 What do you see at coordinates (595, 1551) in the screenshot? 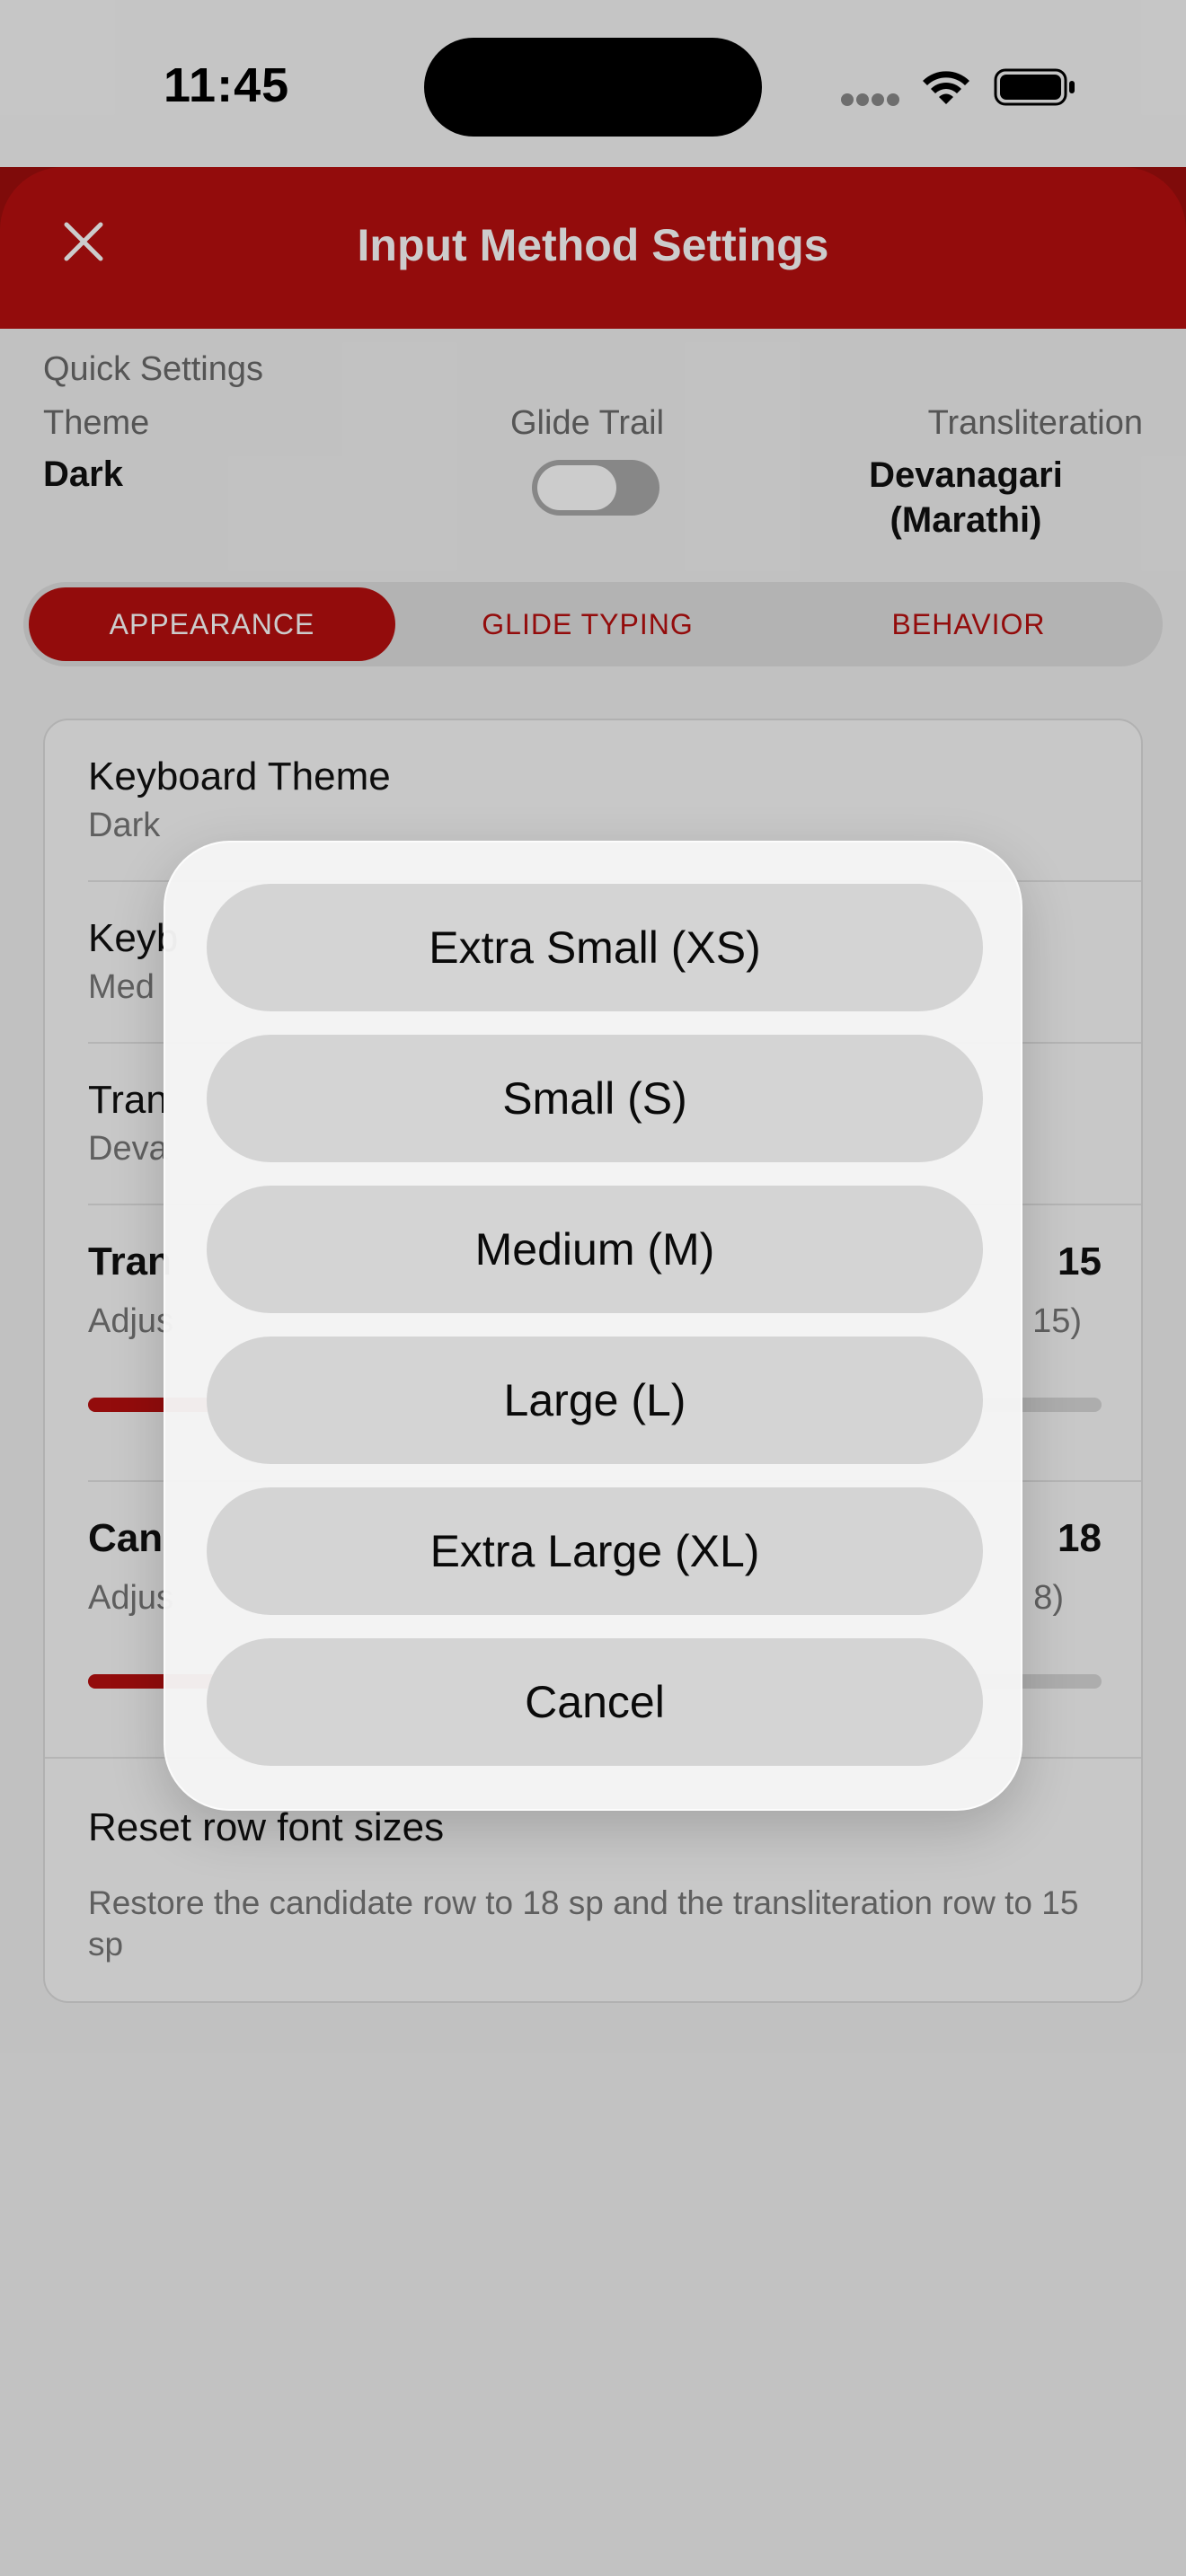
I see `option-extra-large: Extra Large (XL)` at bounding box center [595, 1551].